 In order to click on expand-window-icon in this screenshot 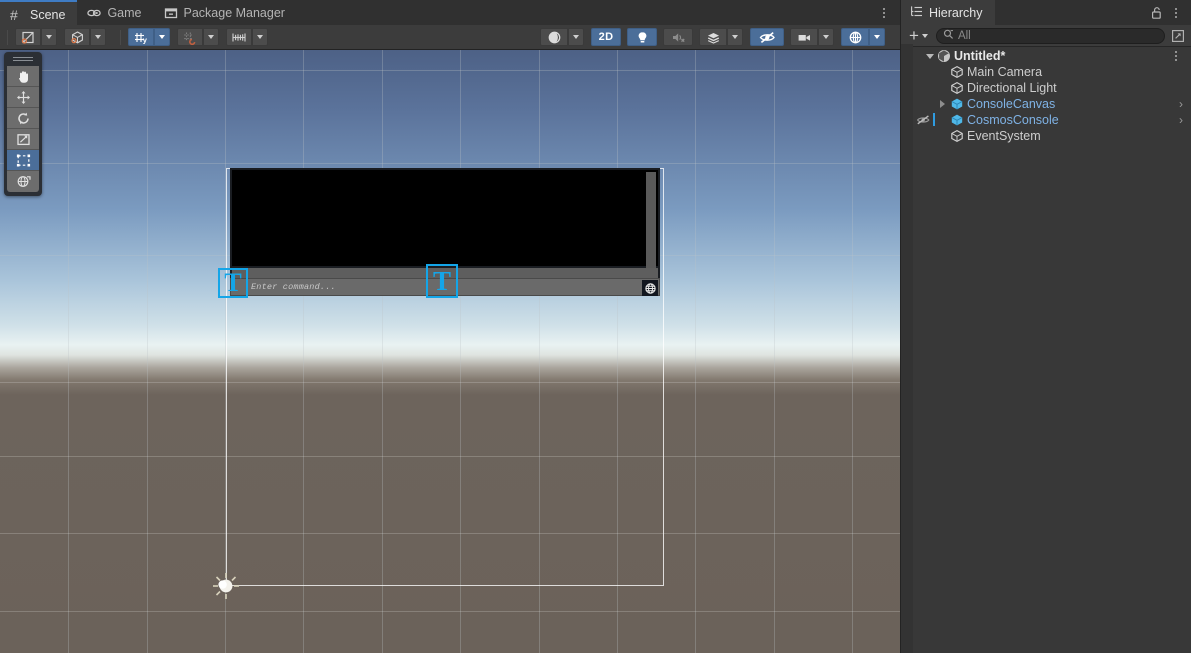, I will do `click(1178, 36)`.